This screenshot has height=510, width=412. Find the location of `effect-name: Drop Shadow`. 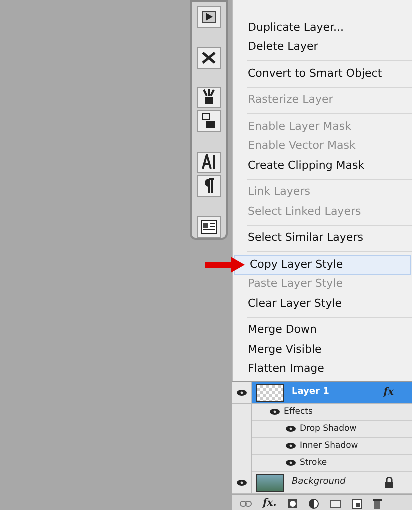

effect-name: Drop Shadow is located at coordinates (328, 429).